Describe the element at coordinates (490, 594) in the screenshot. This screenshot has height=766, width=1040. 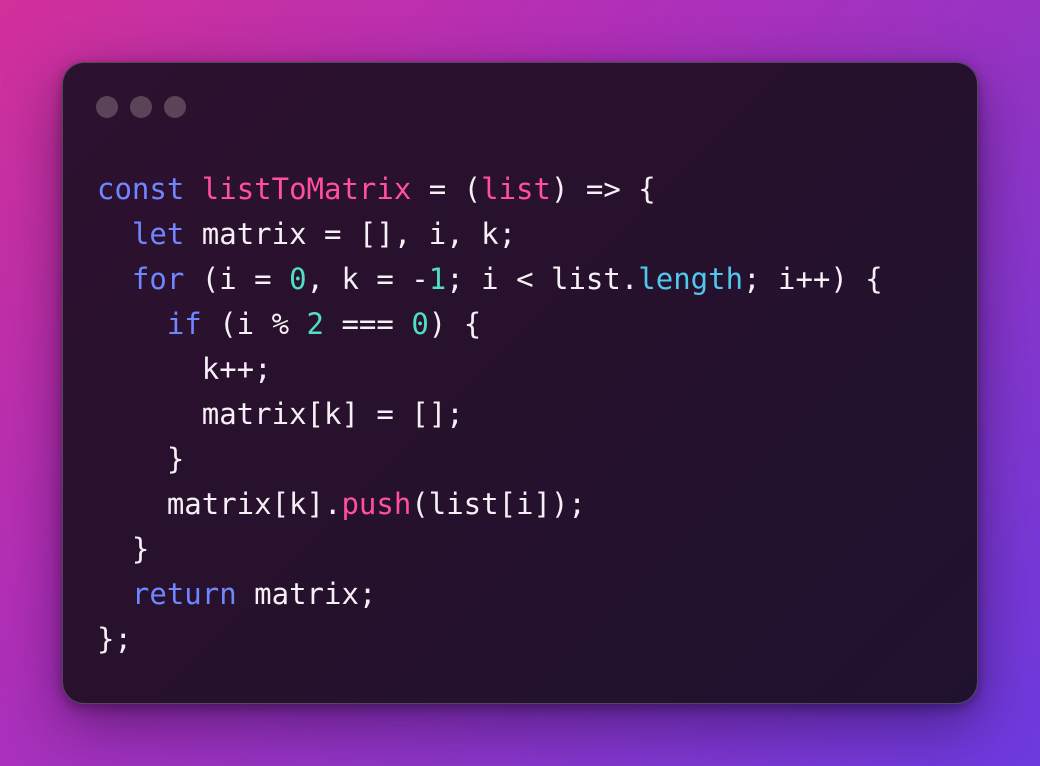
I see `code-line: return matrix;` at that location.